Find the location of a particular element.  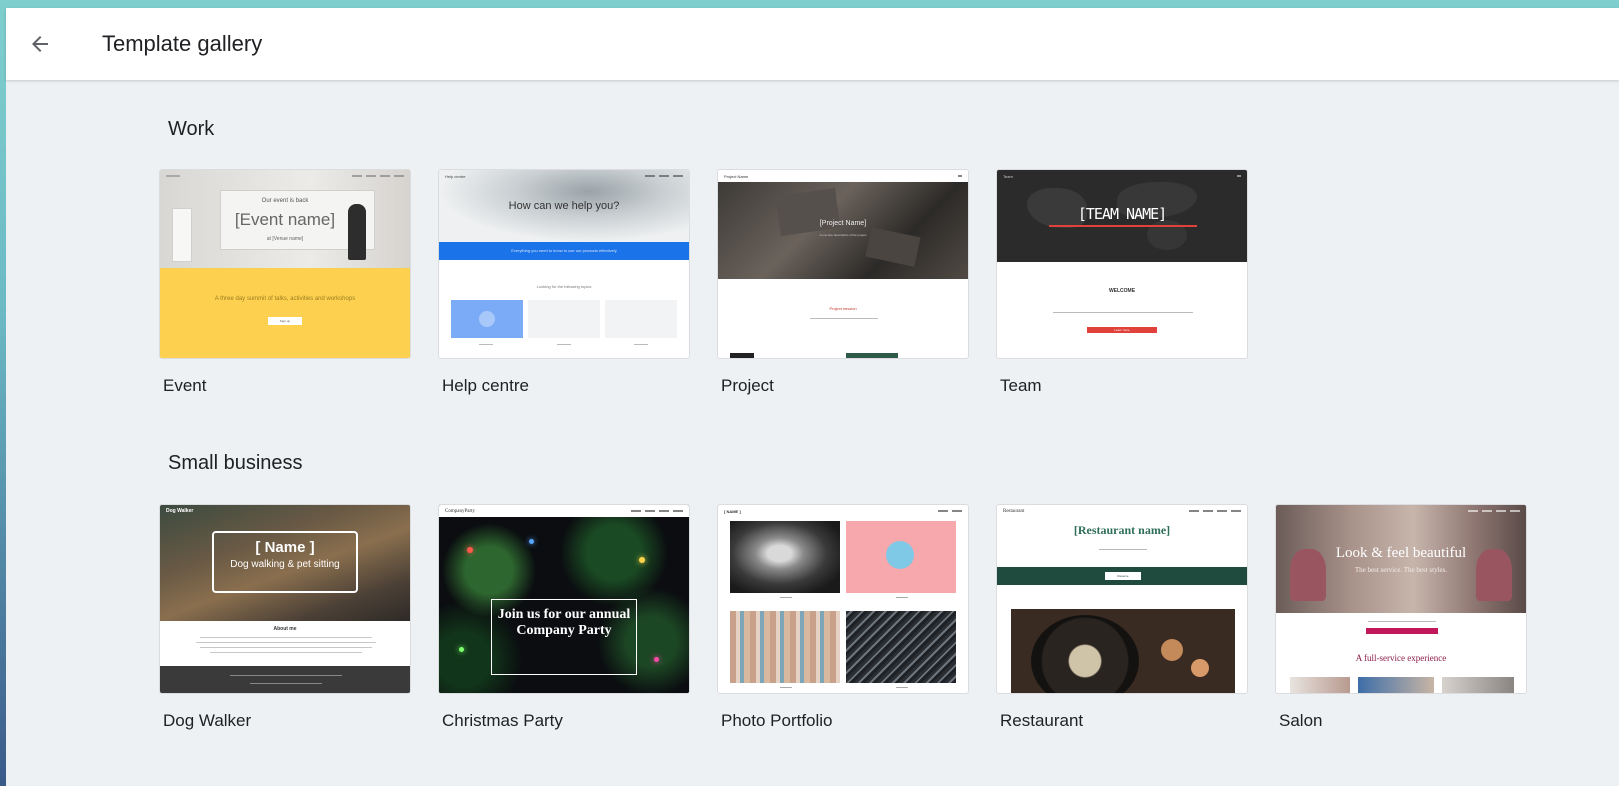

project-mission-text is located at coordinates (844, 318).